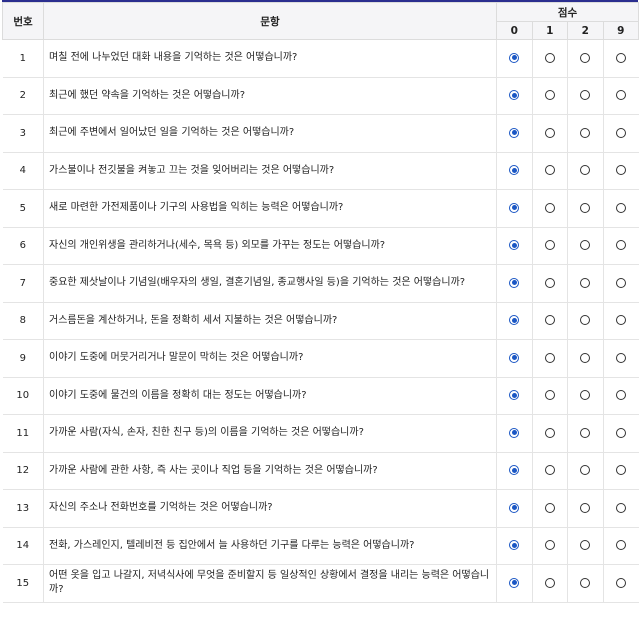 The height and width of the screenshot is (622, 640). I want to click on header-score: 점수, so click(567, 12).